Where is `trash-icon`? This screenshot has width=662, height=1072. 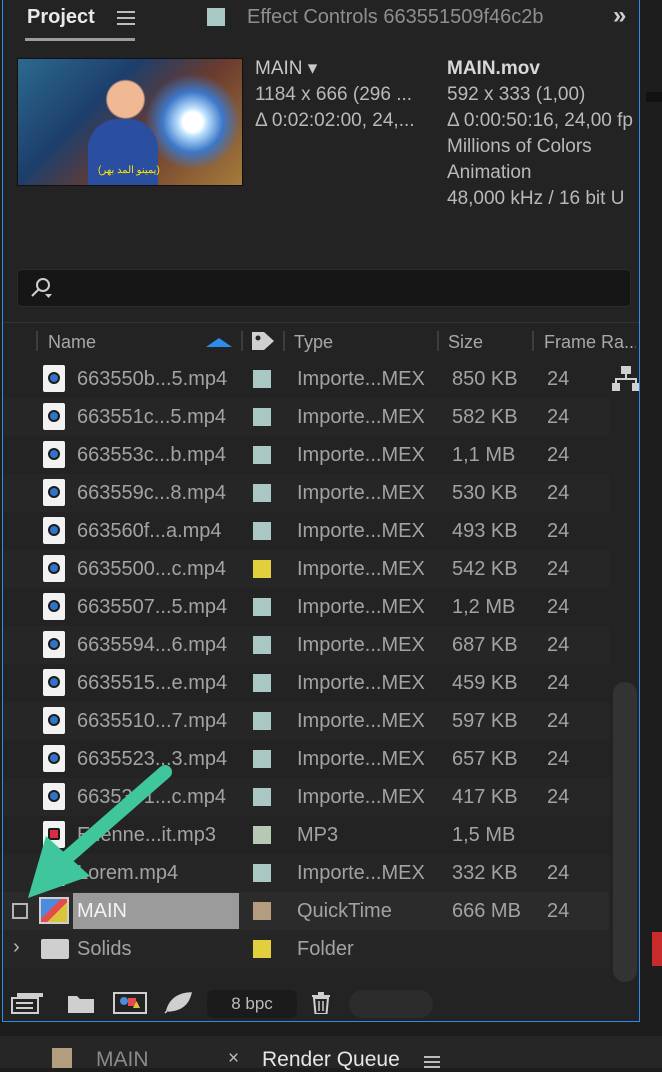 trash-icon is located at coordinates (321, 1003).